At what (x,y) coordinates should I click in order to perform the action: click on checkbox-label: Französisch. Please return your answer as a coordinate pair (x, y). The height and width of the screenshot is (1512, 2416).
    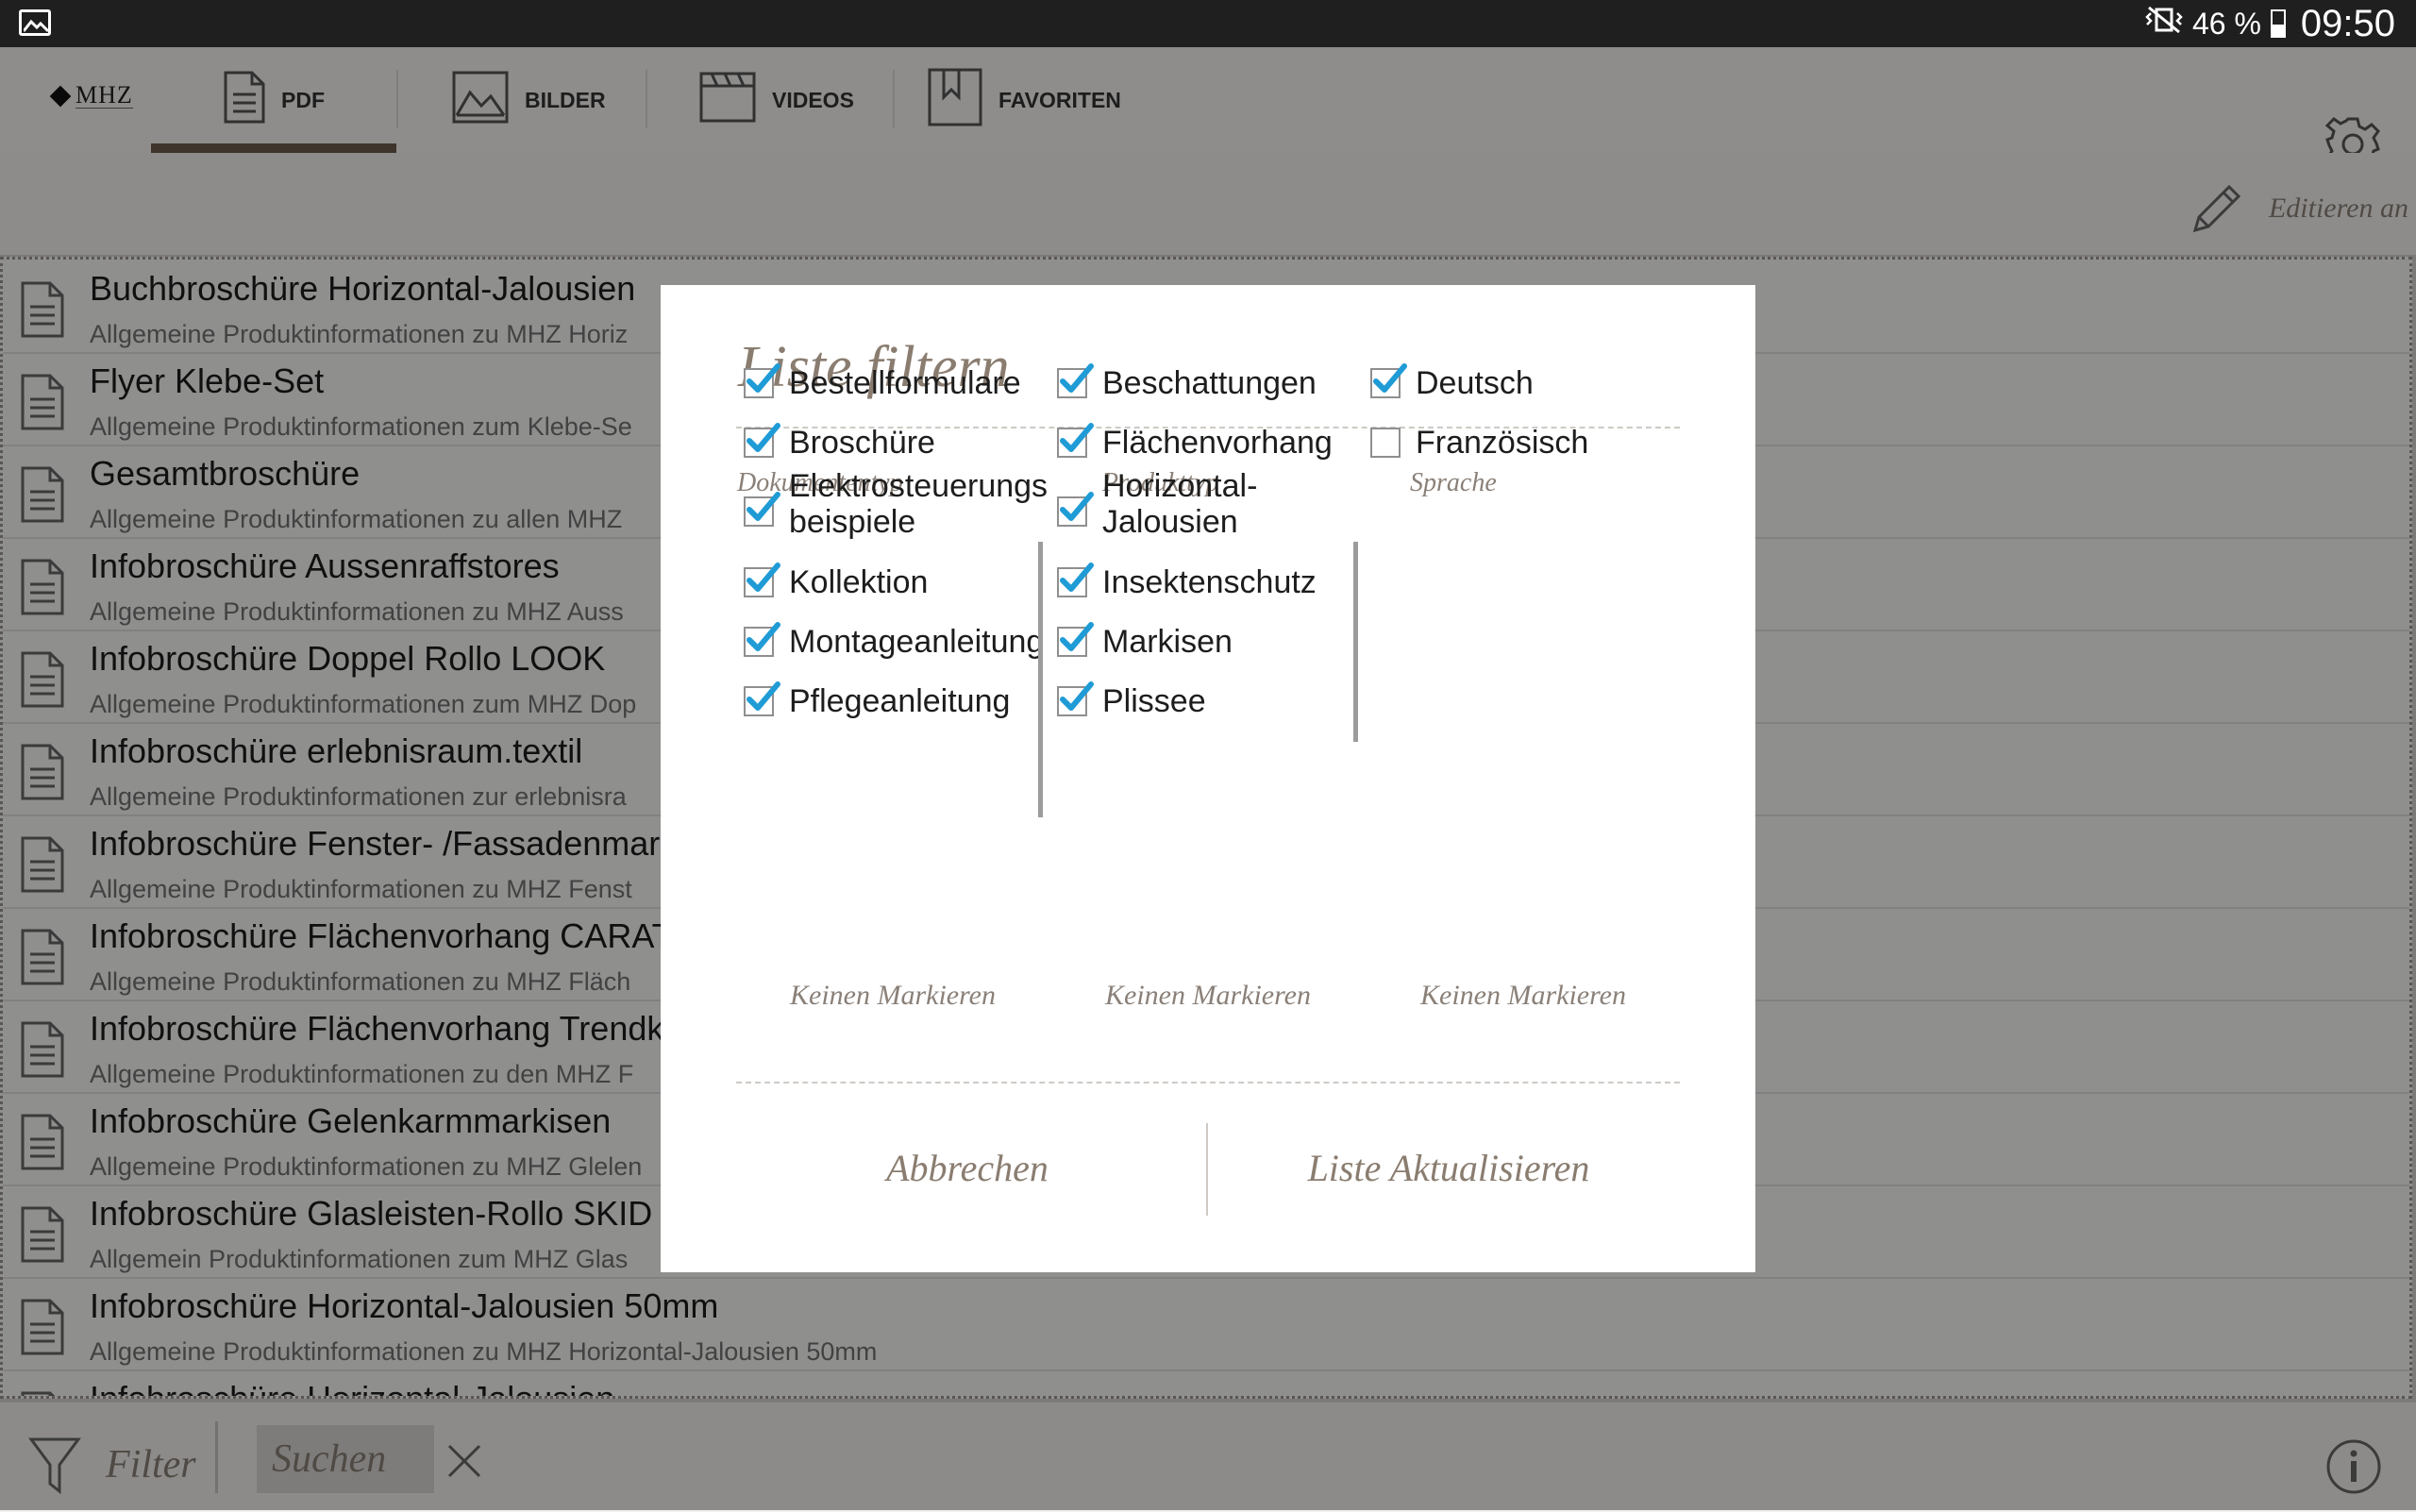
    Looking at the image, I should click on (1502, 443).